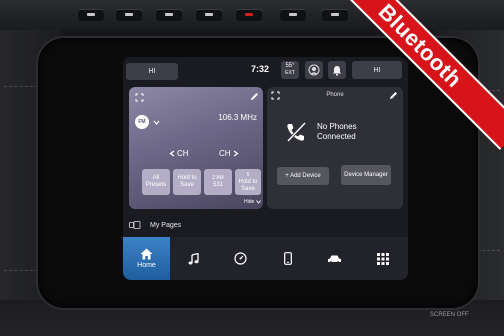 The height and width of the screenshot is (336, 504). I want to click on nav-vehicle-info, so click(240, 258).